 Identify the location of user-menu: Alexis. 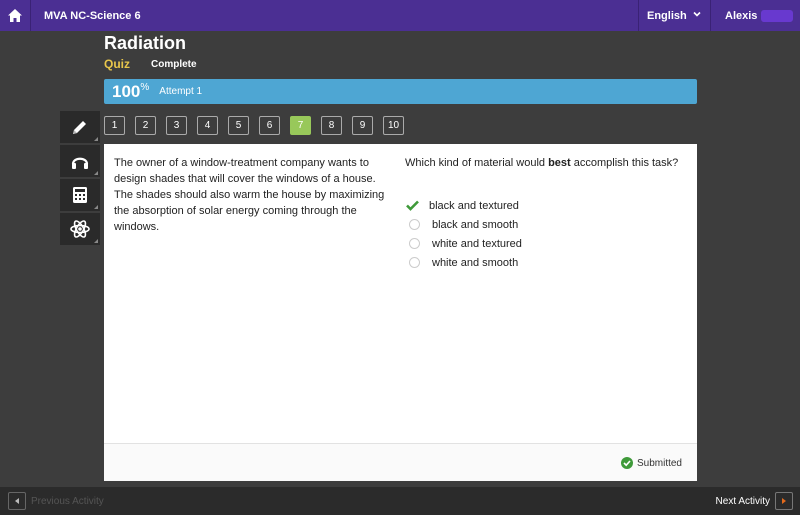
(755, 15).